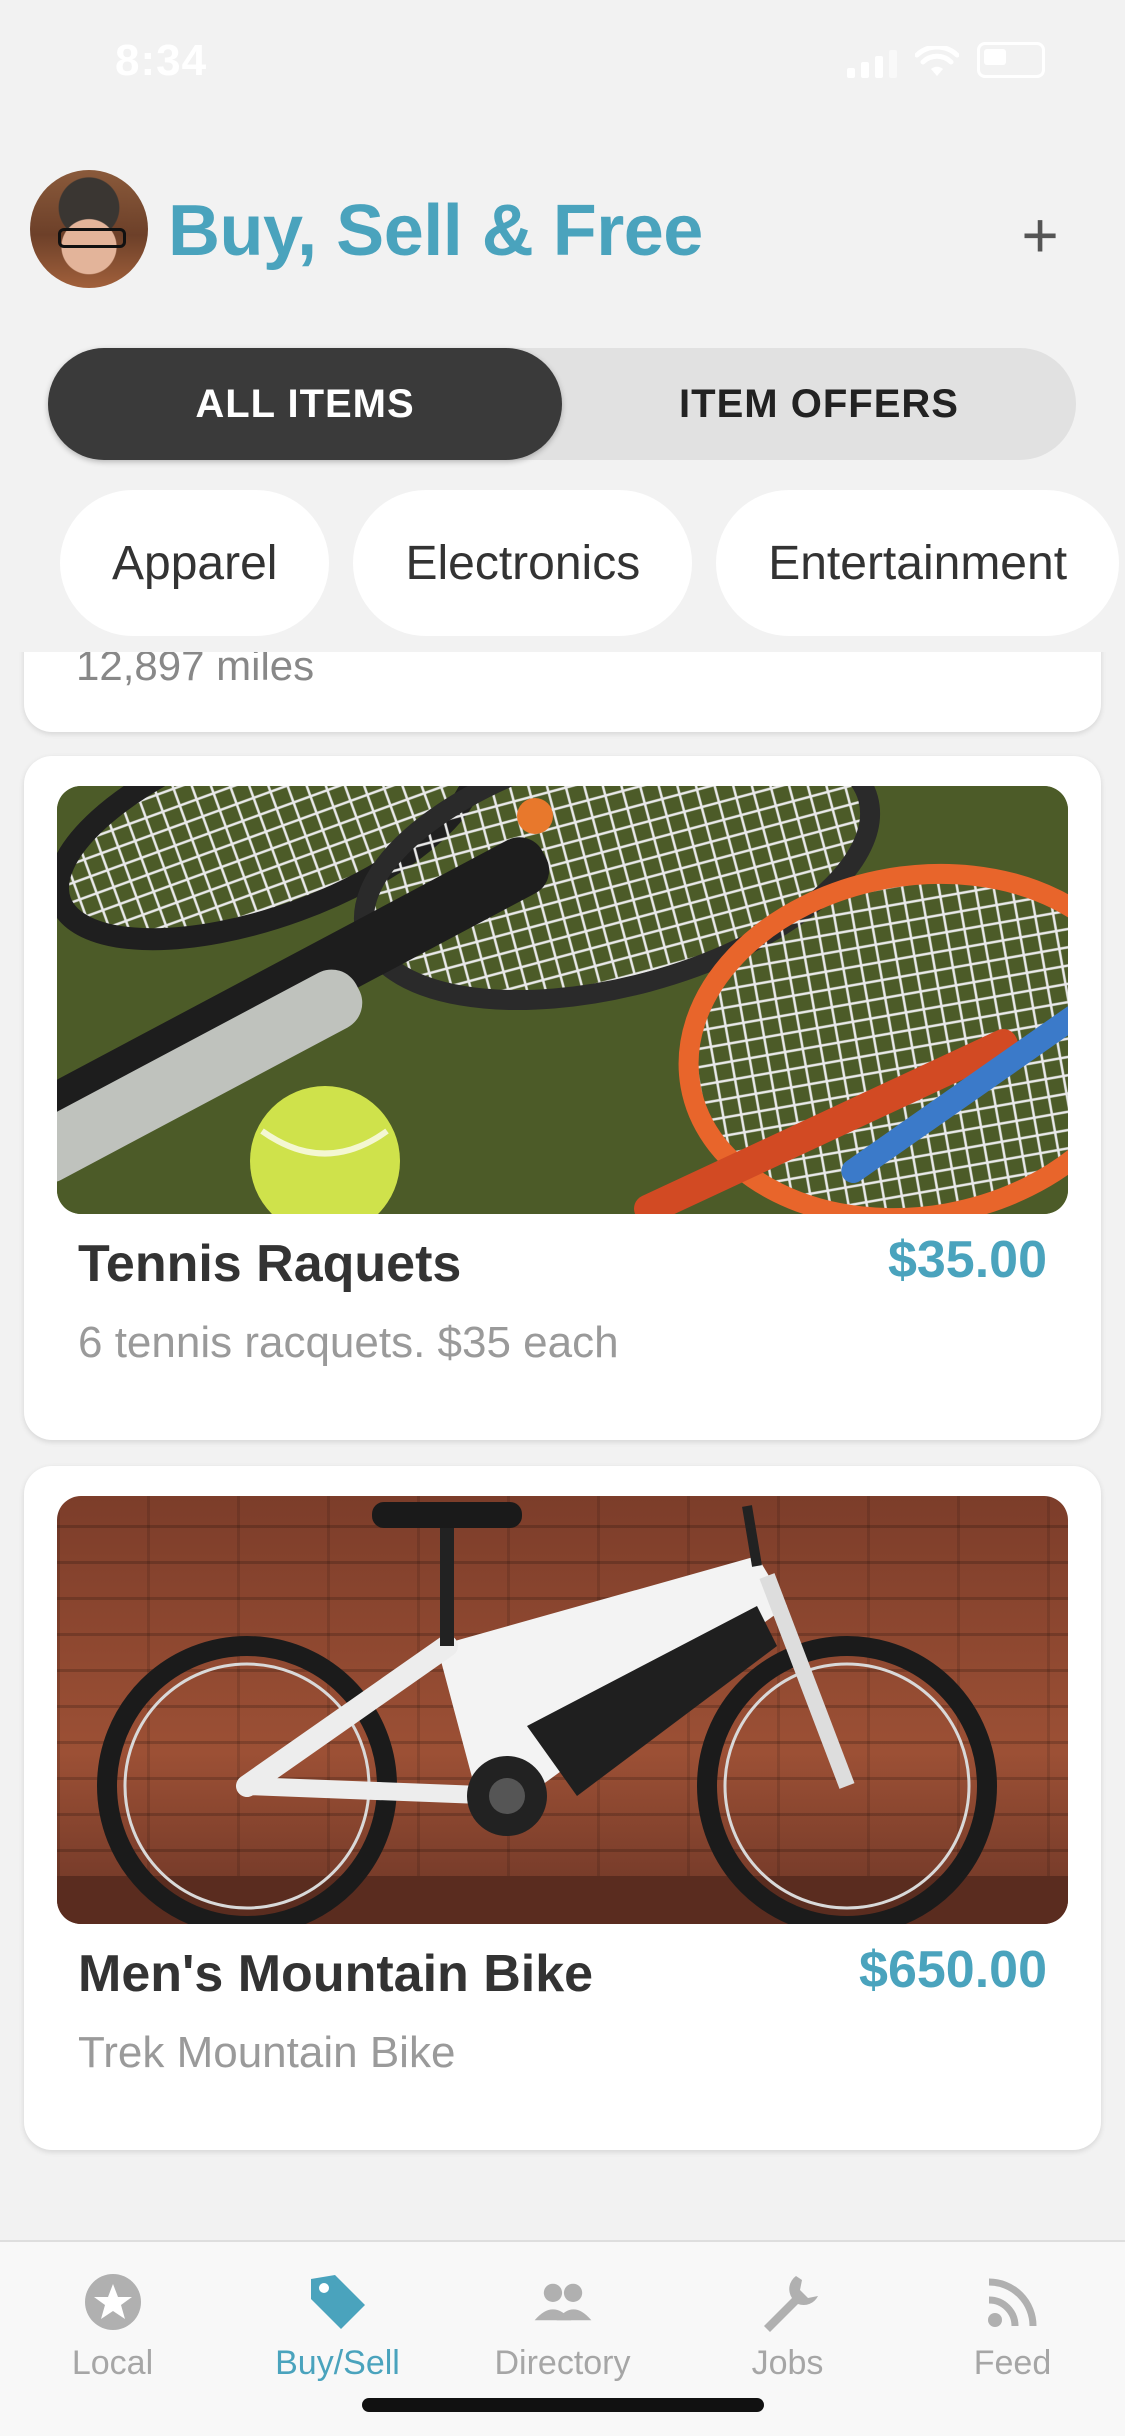 Image resolution: width=1125 pixels, height=2436 pixels. What do you see at coordinates (1040, 235) in the screenshot?
I see `add-listing-button: +` at bounding box center [1040, 235].